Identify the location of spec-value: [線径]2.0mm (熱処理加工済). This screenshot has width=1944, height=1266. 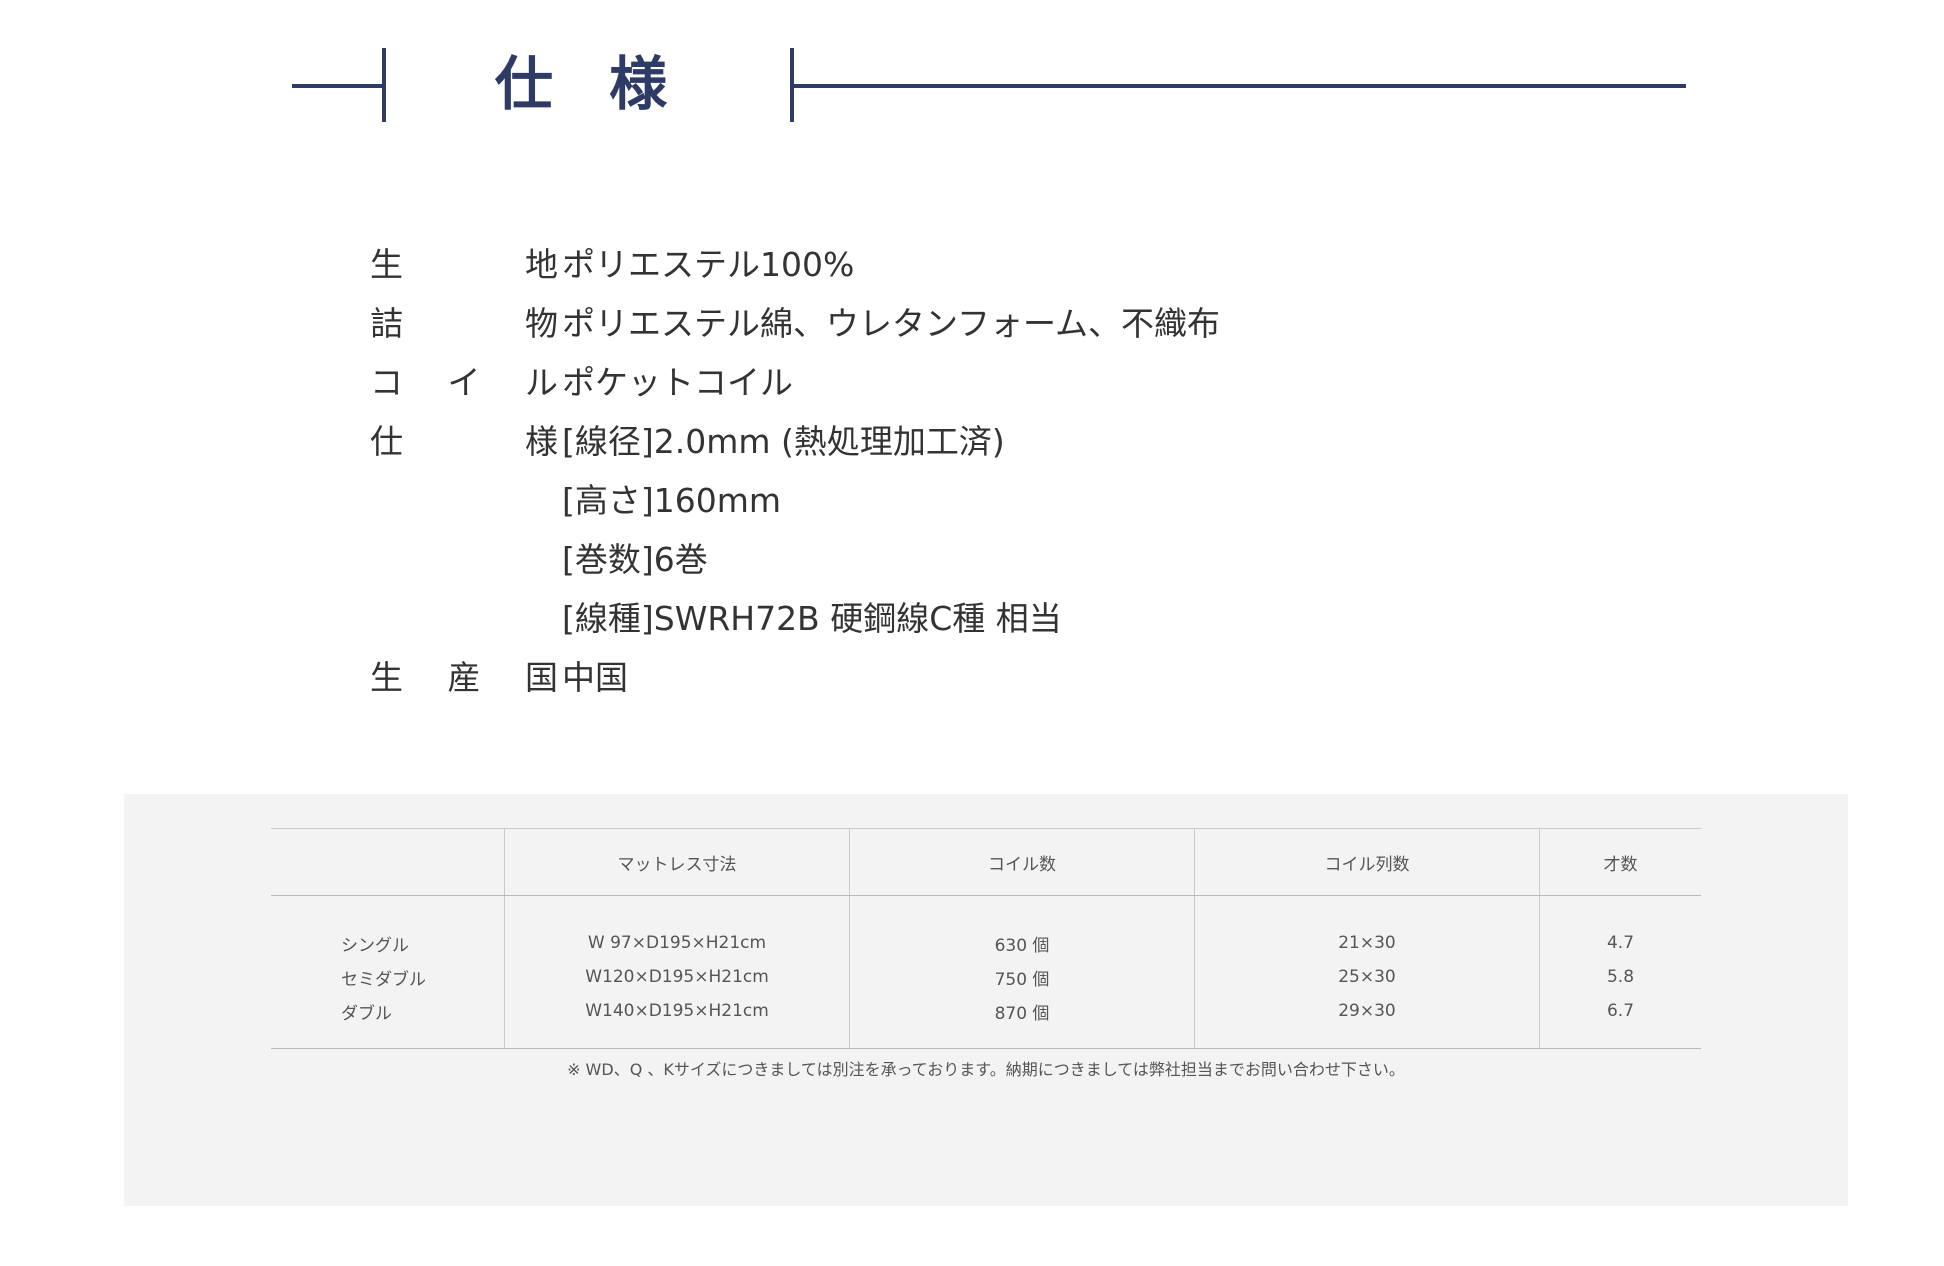
(783, 441).